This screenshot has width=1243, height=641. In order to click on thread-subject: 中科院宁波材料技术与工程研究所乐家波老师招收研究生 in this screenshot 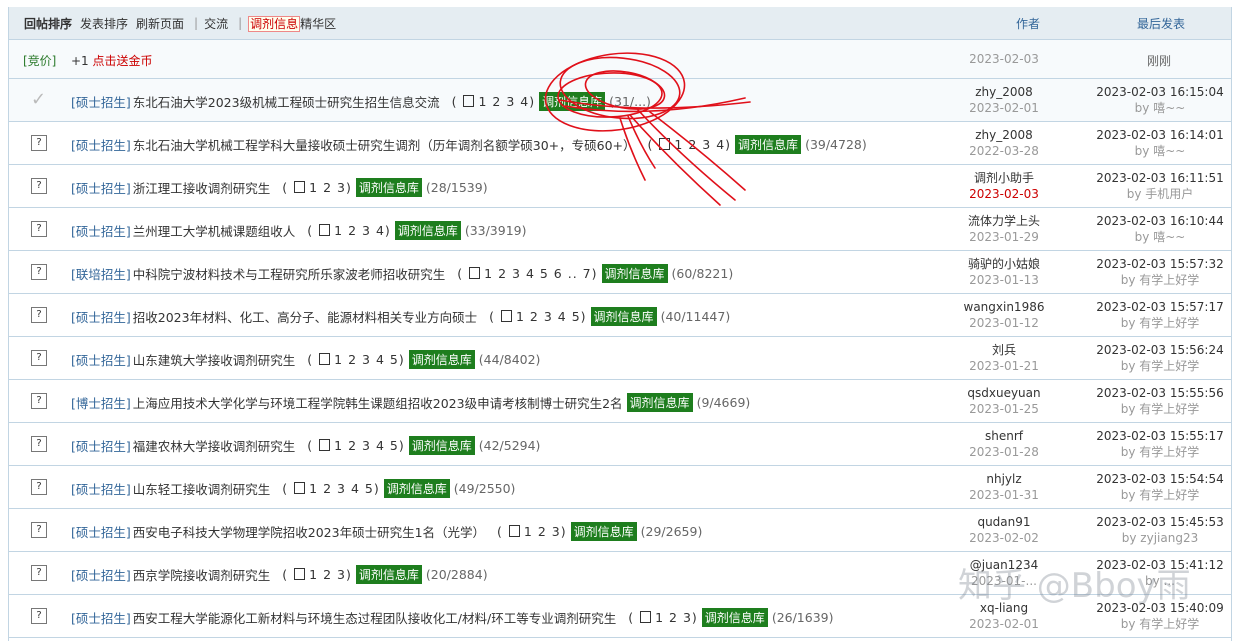, I will do `click(289, 273)`.